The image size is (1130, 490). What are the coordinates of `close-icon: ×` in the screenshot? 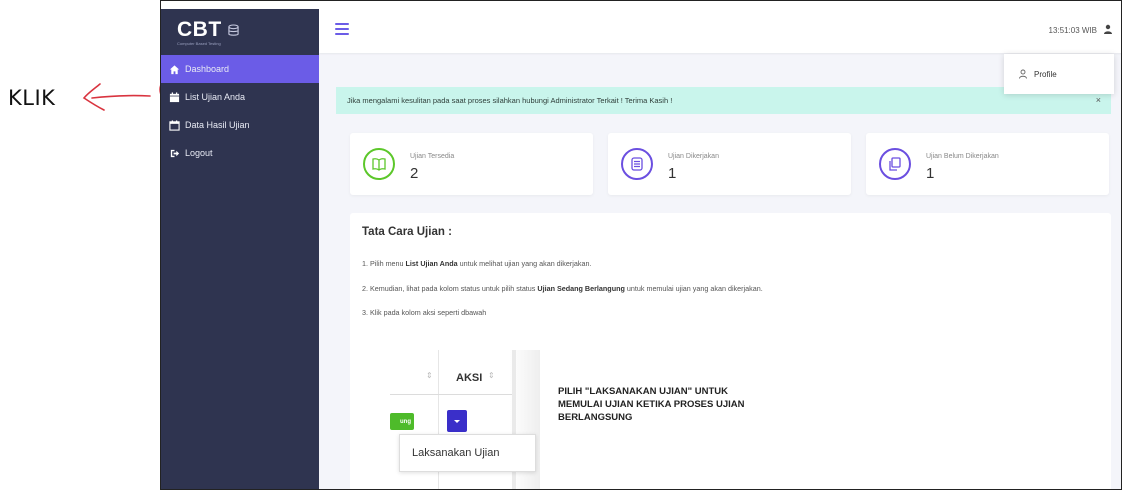 It's located at (1098, 100).